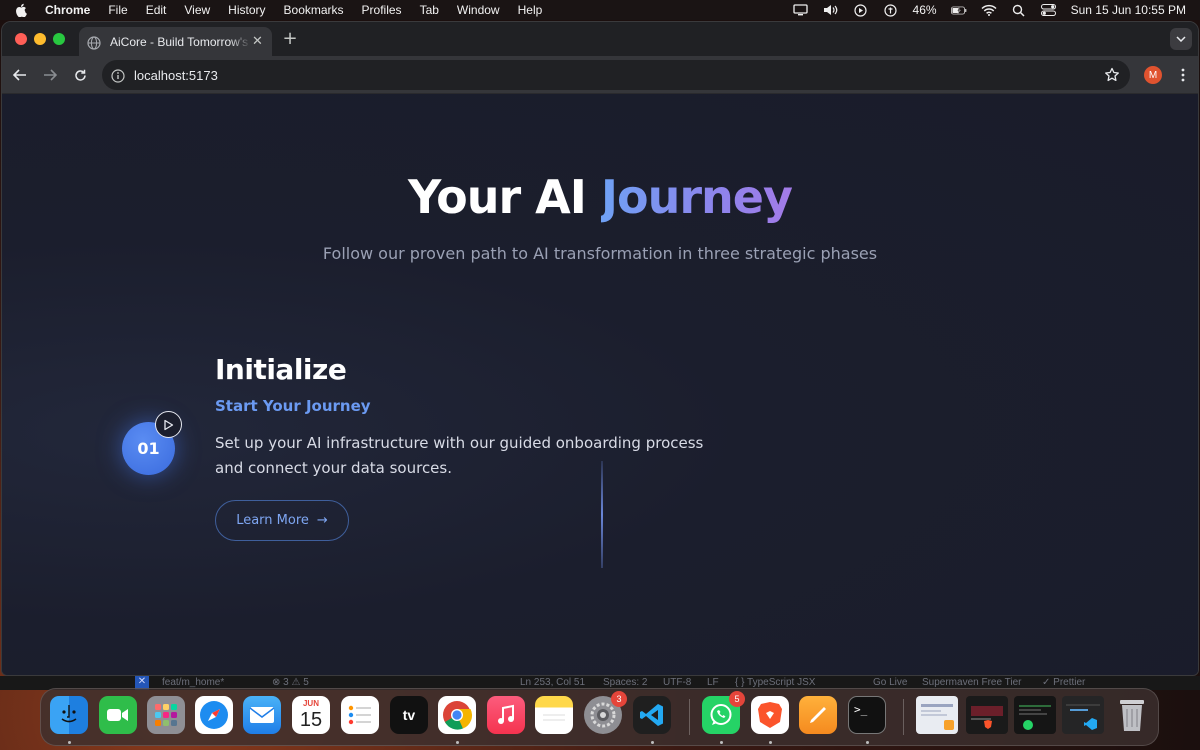 The width and height of the screenshot is (1200, 750). What do you see at coordinates (197, 10) in the screenshot?
I see `menu-view: View` at bounding box center [197, 10].